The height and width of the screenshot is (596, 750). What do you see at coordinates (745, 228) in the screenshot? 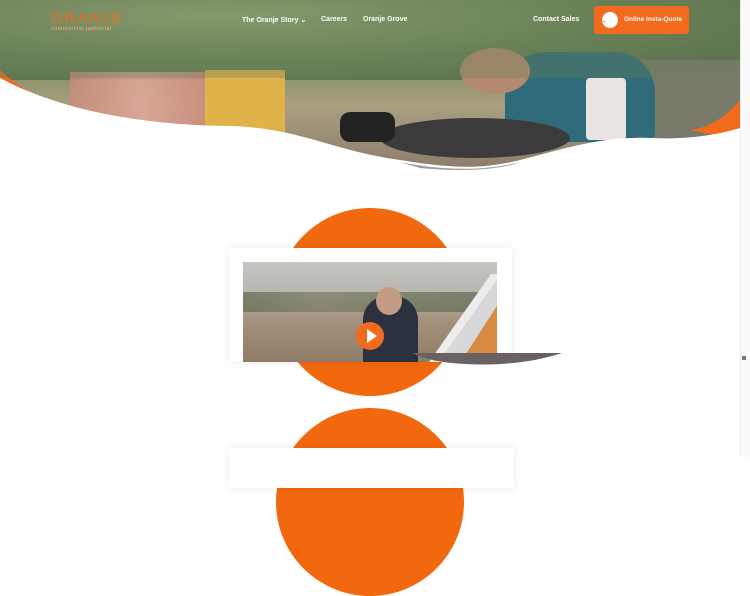
I see `scrollbar-track` at bounding box center [745, 228].